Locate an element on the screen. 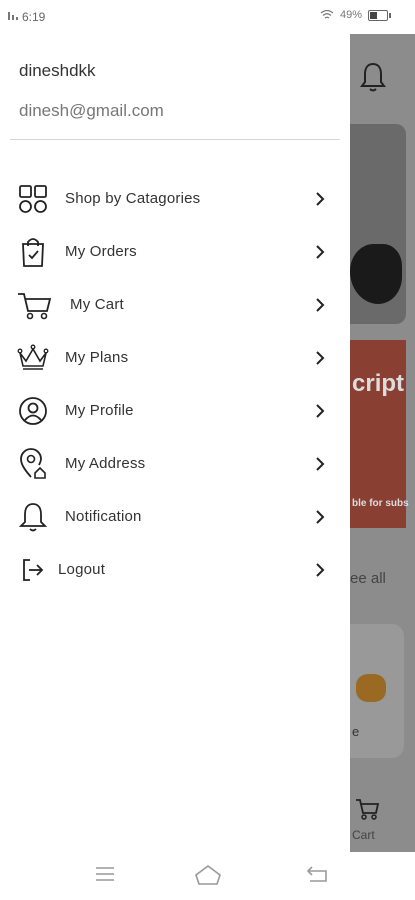 This screenshot has height=900, width=415. menu-item-notification: Notification is located at coordinates (175, 517).